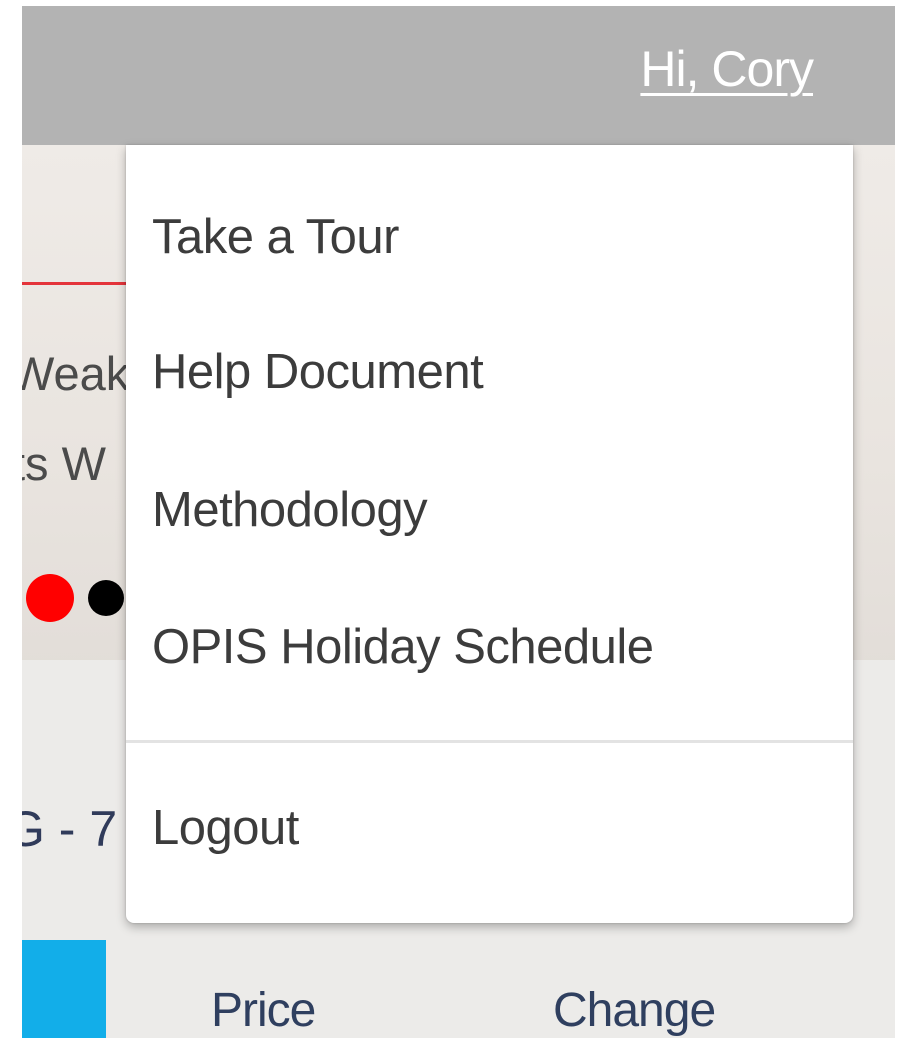 The image size is (903, 1038). I want to click on blue-tab-block, so click(64, 989).